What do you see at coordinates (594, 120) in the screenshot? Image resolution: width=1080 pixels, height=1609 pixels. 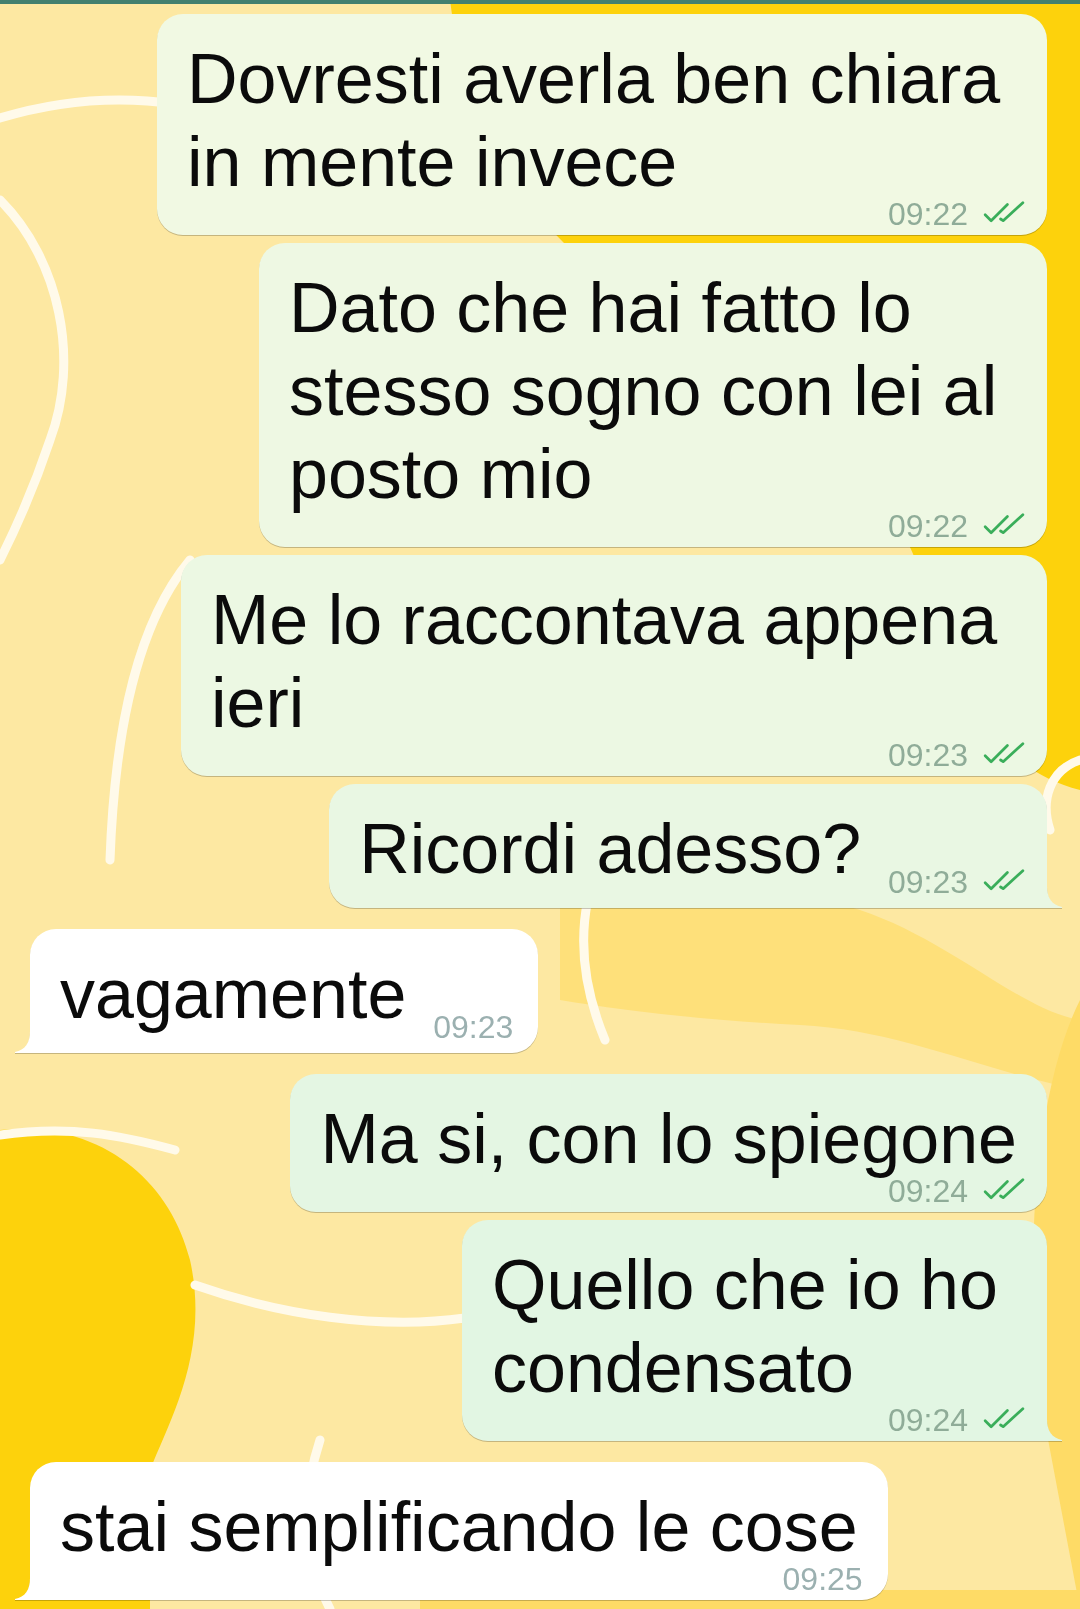 I see `message-text: Dovresti averla ben chiara in mente invece` at bounding box center [594, 120].